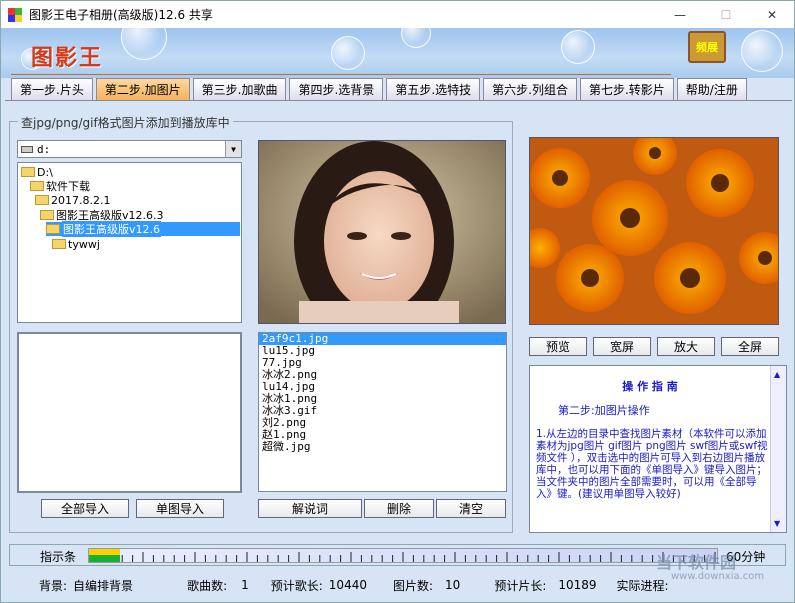 This screenshot has height=603, width=795. What do you see at coordinates (239, 89) in the screenshot?
I see `tab-step3: 第三步.加歌曲` at bounding box center [239, 89].